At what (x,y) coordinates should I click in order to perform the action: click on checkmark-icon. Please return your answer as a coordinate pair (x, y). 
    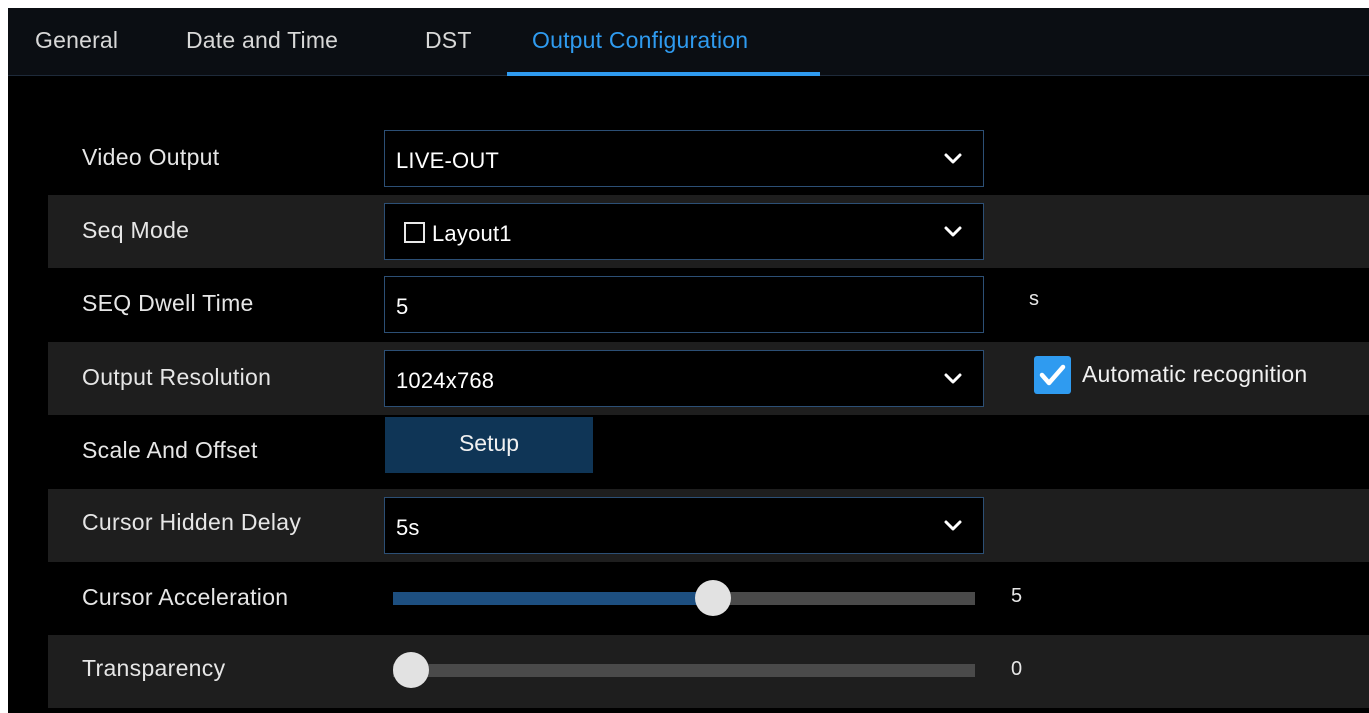
    Looking at the image, I should click on (1052, 375).